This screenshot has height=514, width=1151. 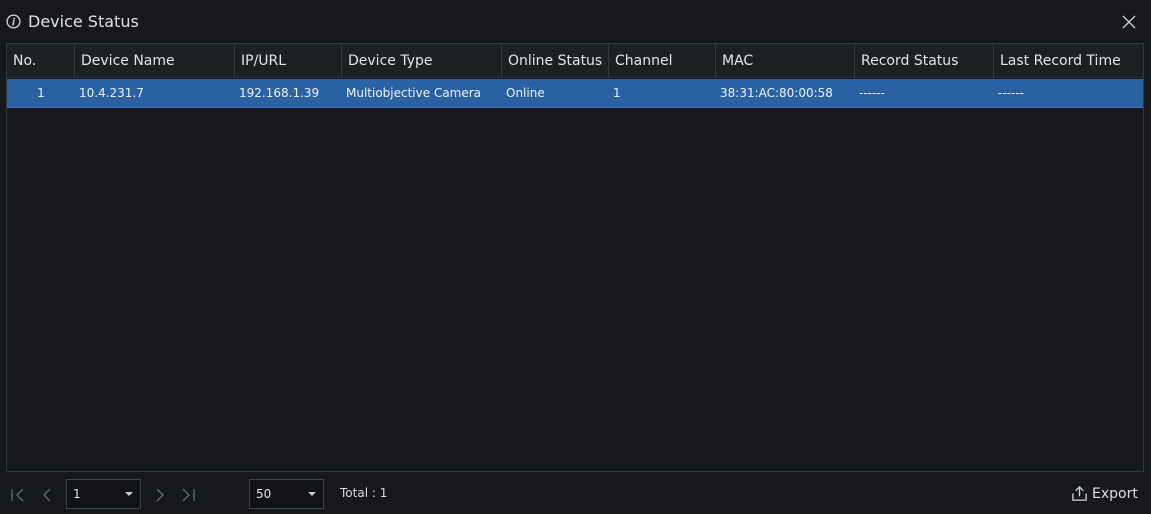 I want to click on cell-ip-url: 192.168.1.39, so click(x=279, y=93).